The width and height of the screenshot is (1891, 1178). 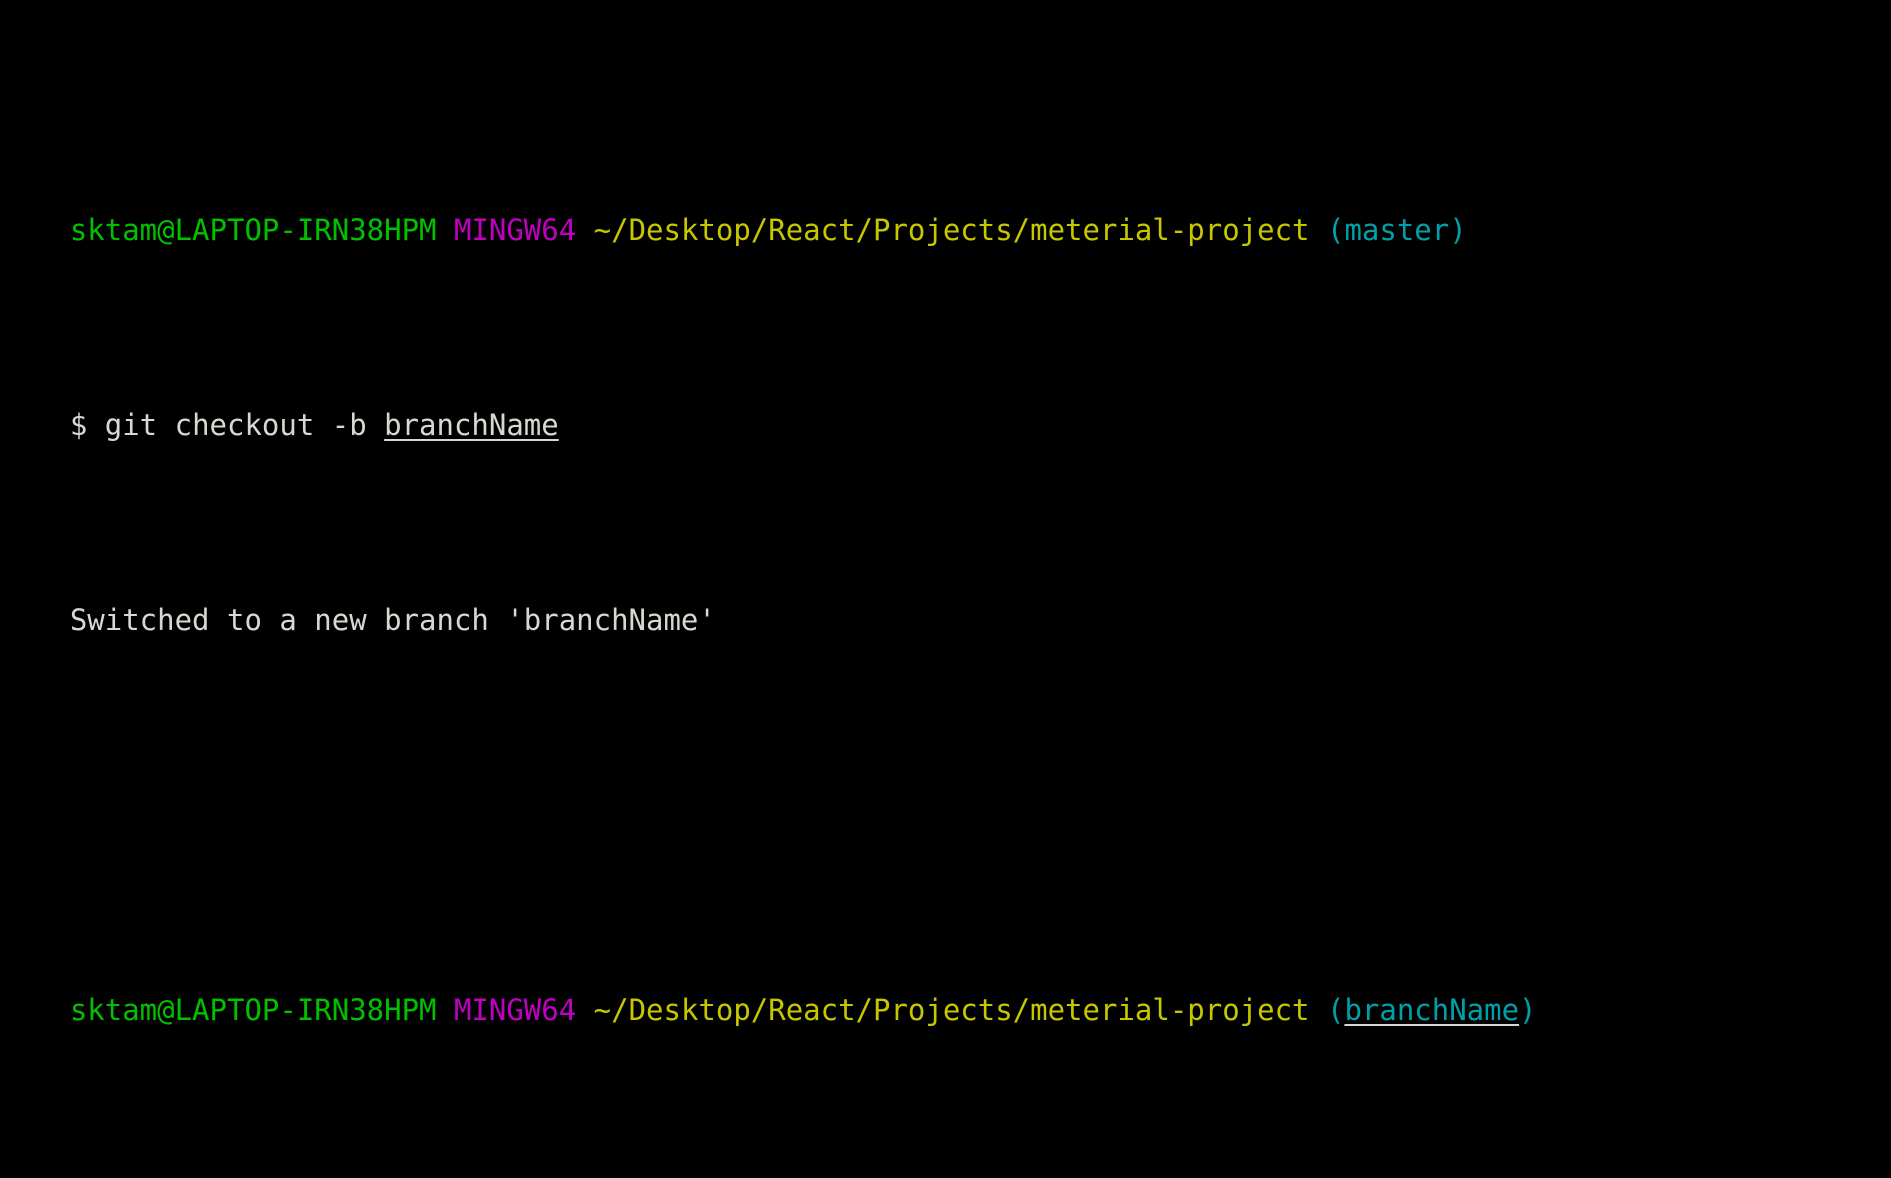 I want to click on command-text: git checkout -b, so click(x=244, y=425).